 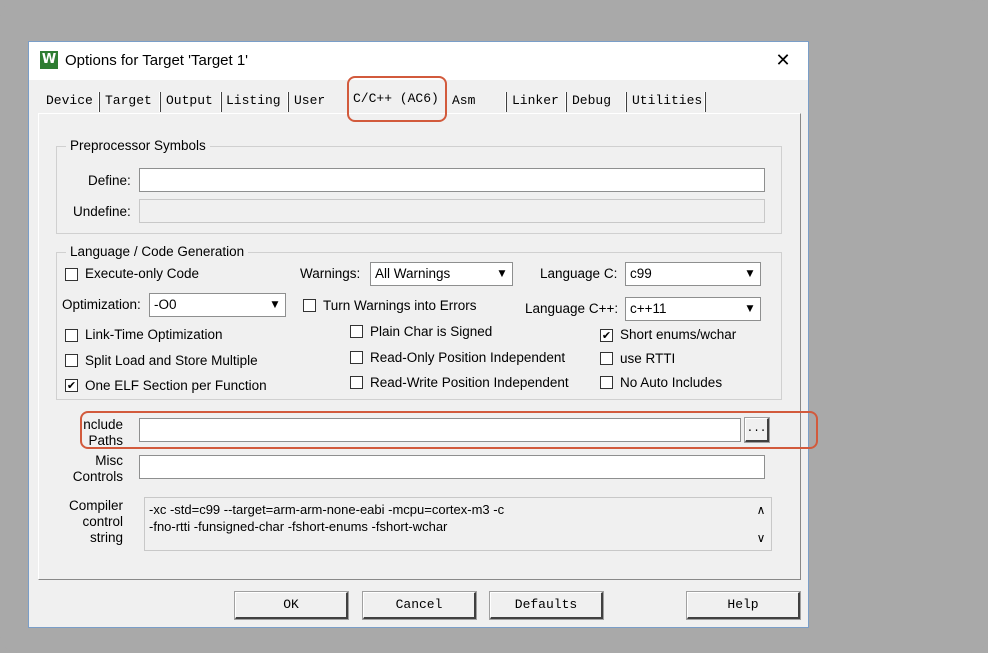 I want to click on define-input, so click(x=452, y=180).